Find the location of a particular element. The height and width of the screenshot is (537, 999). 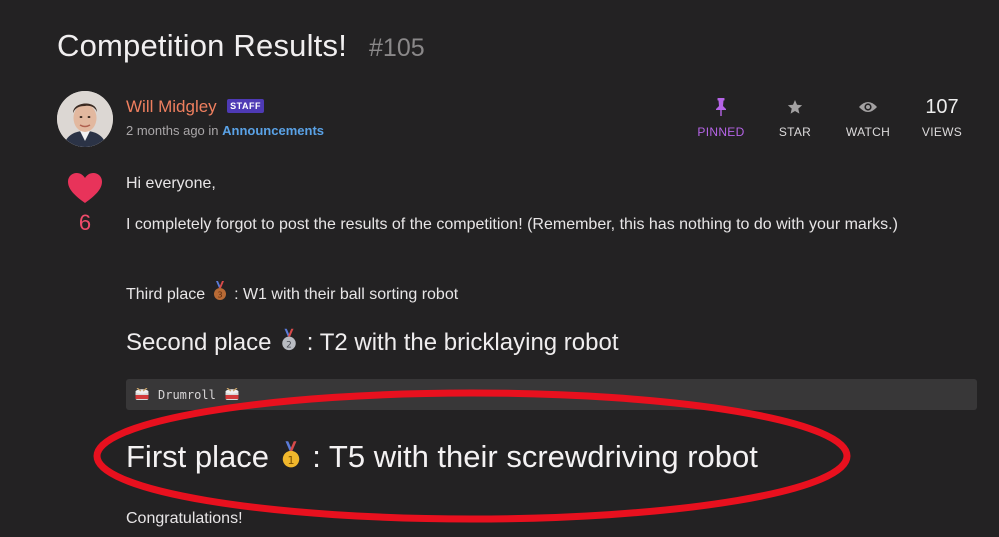

topic-header: Competition Results! #105 is located at coordinates (241, 46).